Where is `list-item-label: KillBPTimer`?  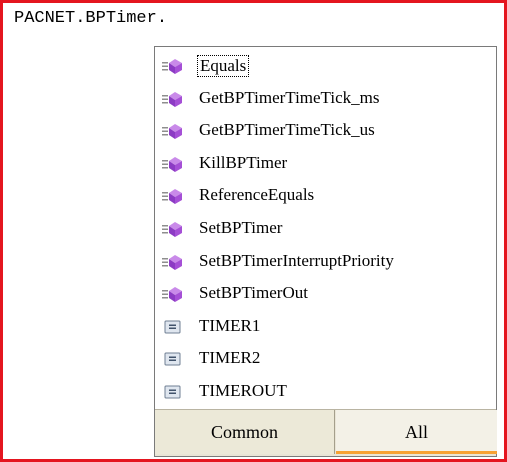
list-item-label: KillBPTimer is located at coordinates (243, 162).